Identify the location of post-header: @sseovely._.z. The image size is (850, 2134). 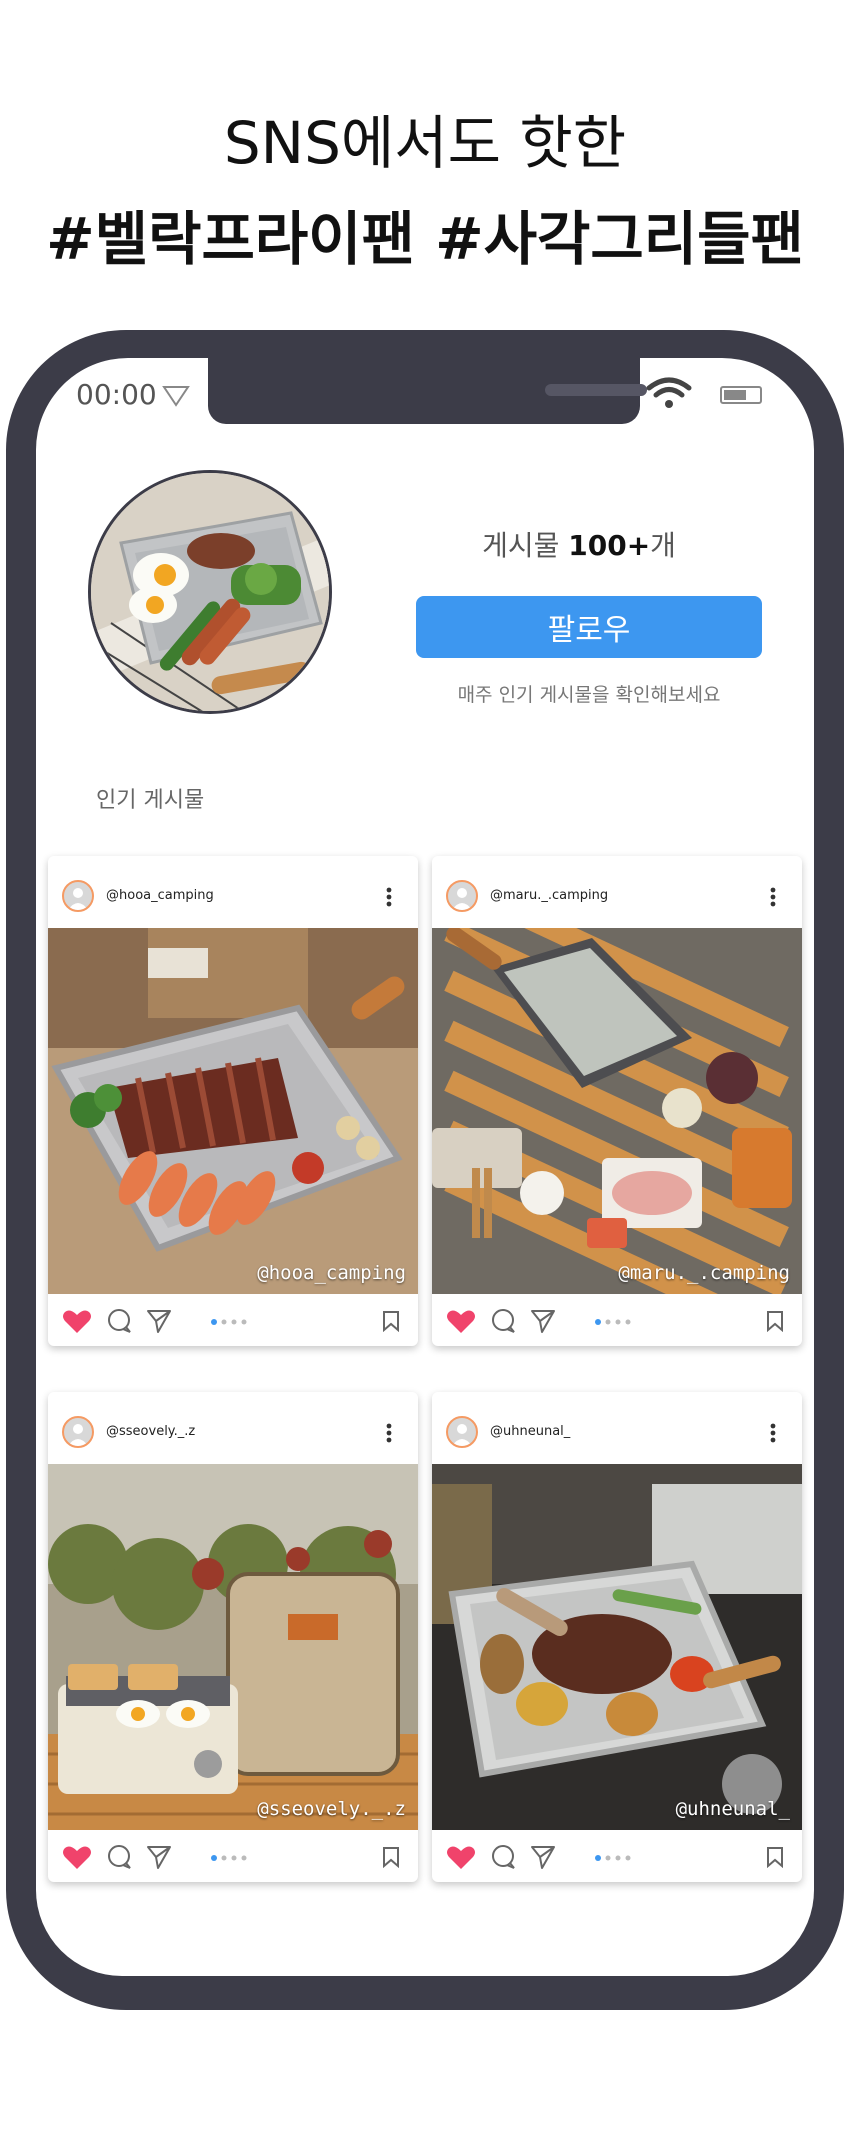
(233, 1427).